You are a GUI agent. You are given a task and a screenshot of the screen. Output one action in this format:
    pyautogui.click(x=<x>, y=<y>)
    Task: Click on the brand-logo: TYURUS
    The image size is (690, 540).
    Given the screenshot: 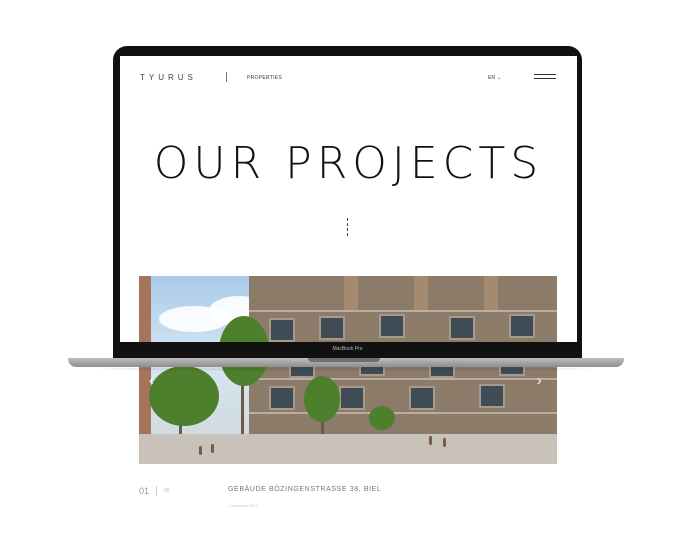 What is the action you would take?
    pyautogui.click(x=168, y=77)
    